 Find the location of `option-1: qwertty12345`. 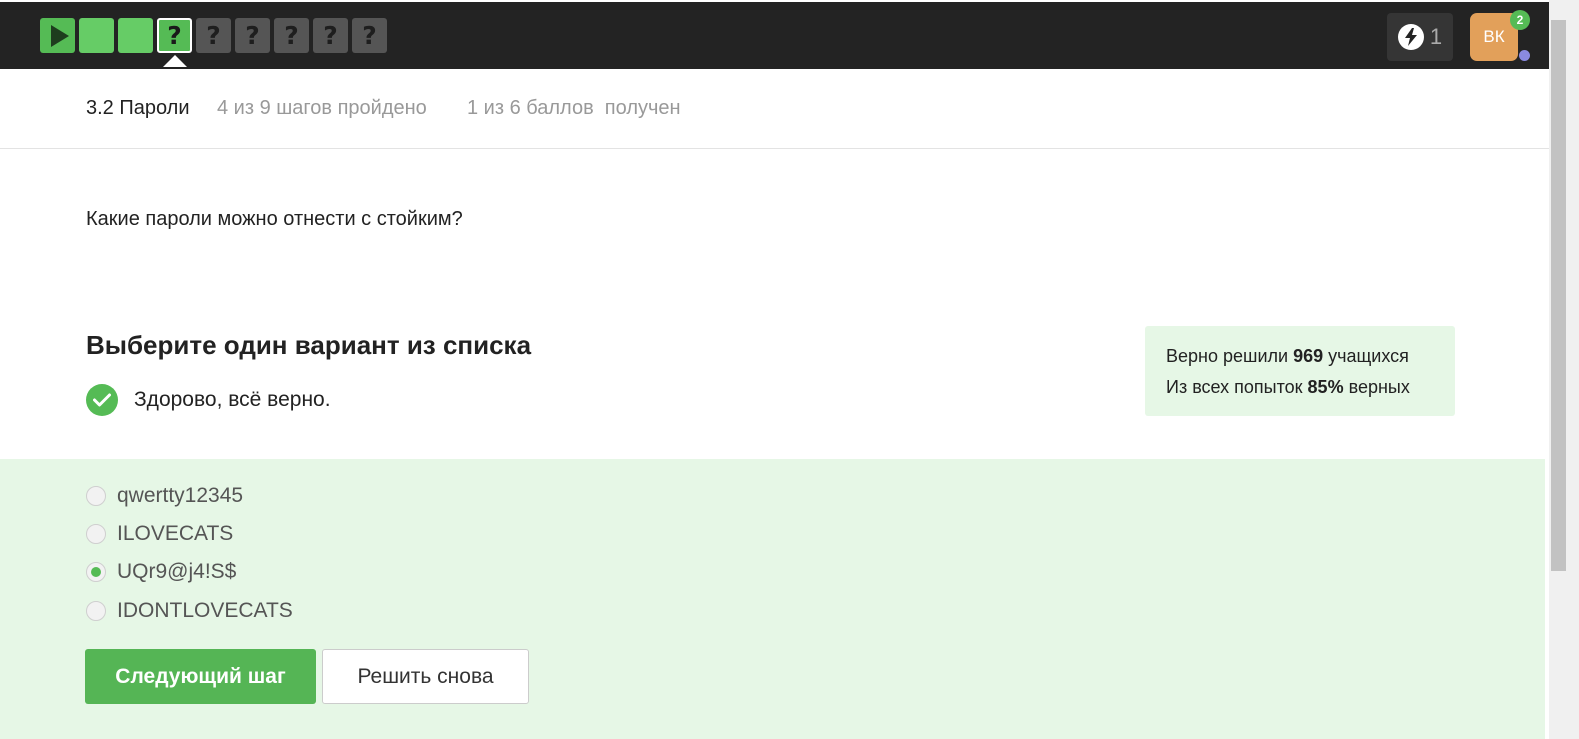

option-1: qwertty12345 is located at coordinates (164, 496).